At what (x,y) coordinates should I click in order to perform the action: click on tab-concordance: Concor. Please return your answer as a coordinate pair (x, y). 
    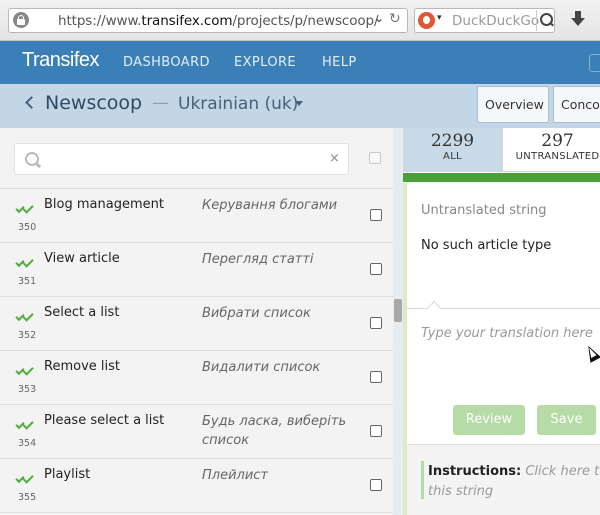
    Looking at the image, I should click on (576, 104).